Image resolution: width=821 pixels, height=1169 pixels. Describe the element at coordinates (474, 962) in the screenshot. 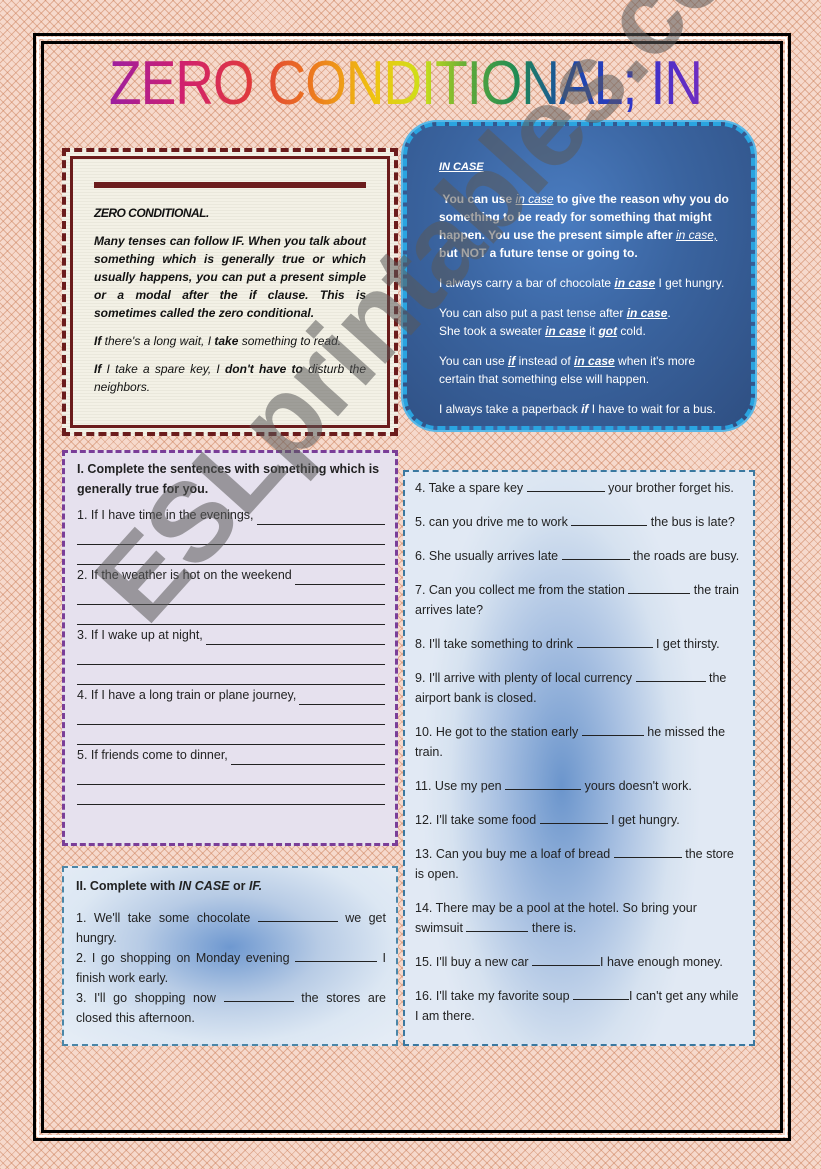

I see `item-text: 15. I'll buy a new car` at that location.